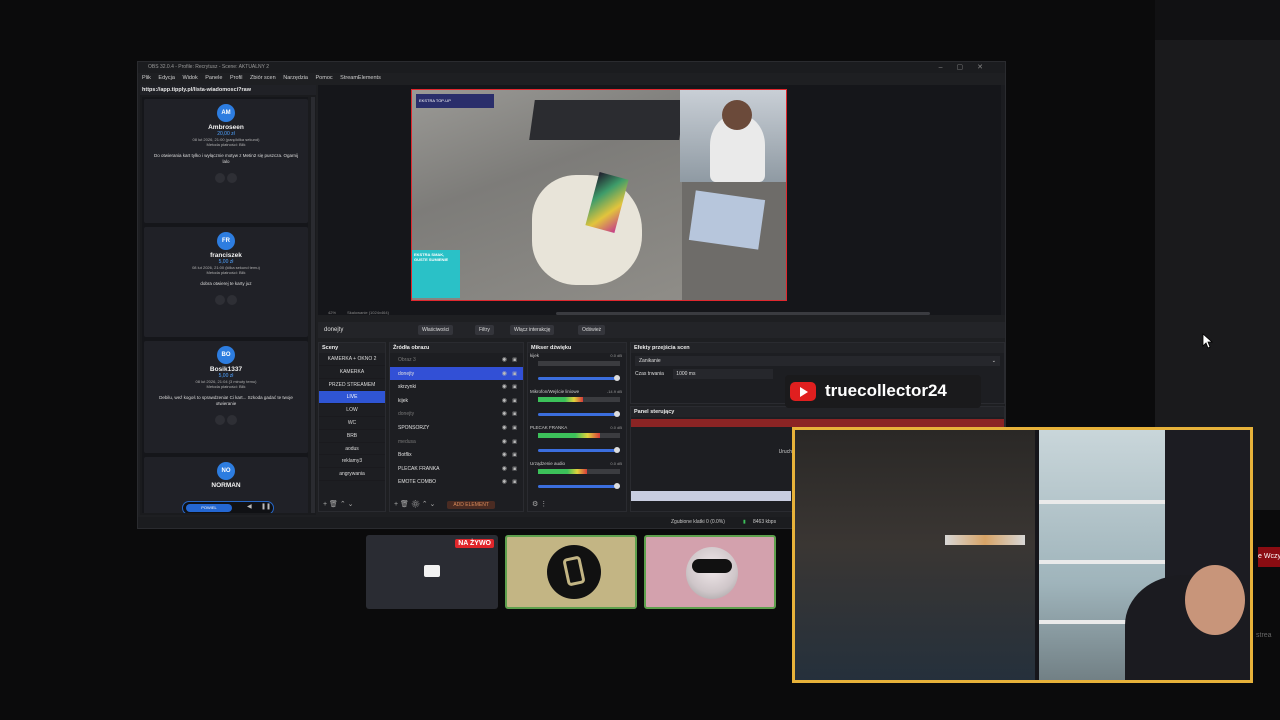 This screenshot has width=1280, height=720. What do you see at coordinates (209, 508) in the screenshot?
I see `play-button: POWIEL` at bounding box center [209, 508].